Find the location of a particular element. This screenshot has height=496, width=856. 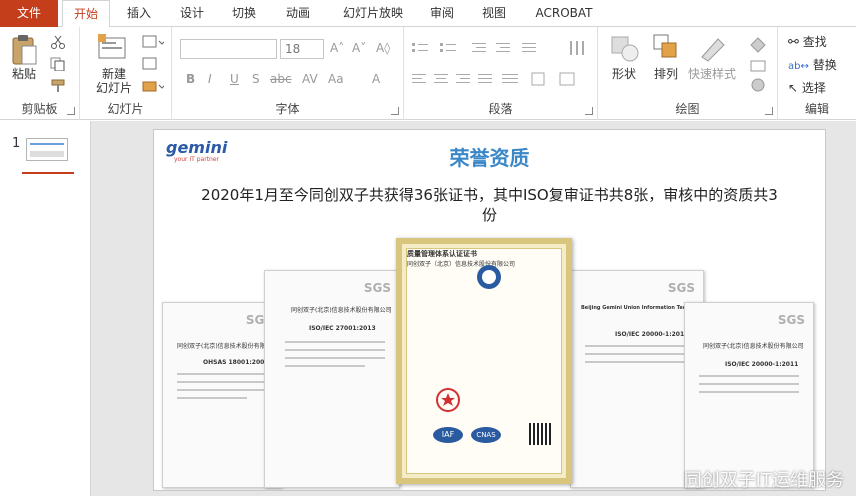

watermark: 同创双子IT运维服务 is located at coordinates (763, 480).